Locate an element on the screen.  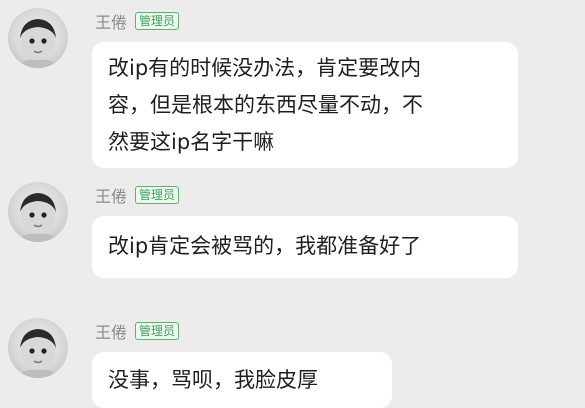
message-line: 然要这ip名字干嘛 is located at coordinates (191, 142).